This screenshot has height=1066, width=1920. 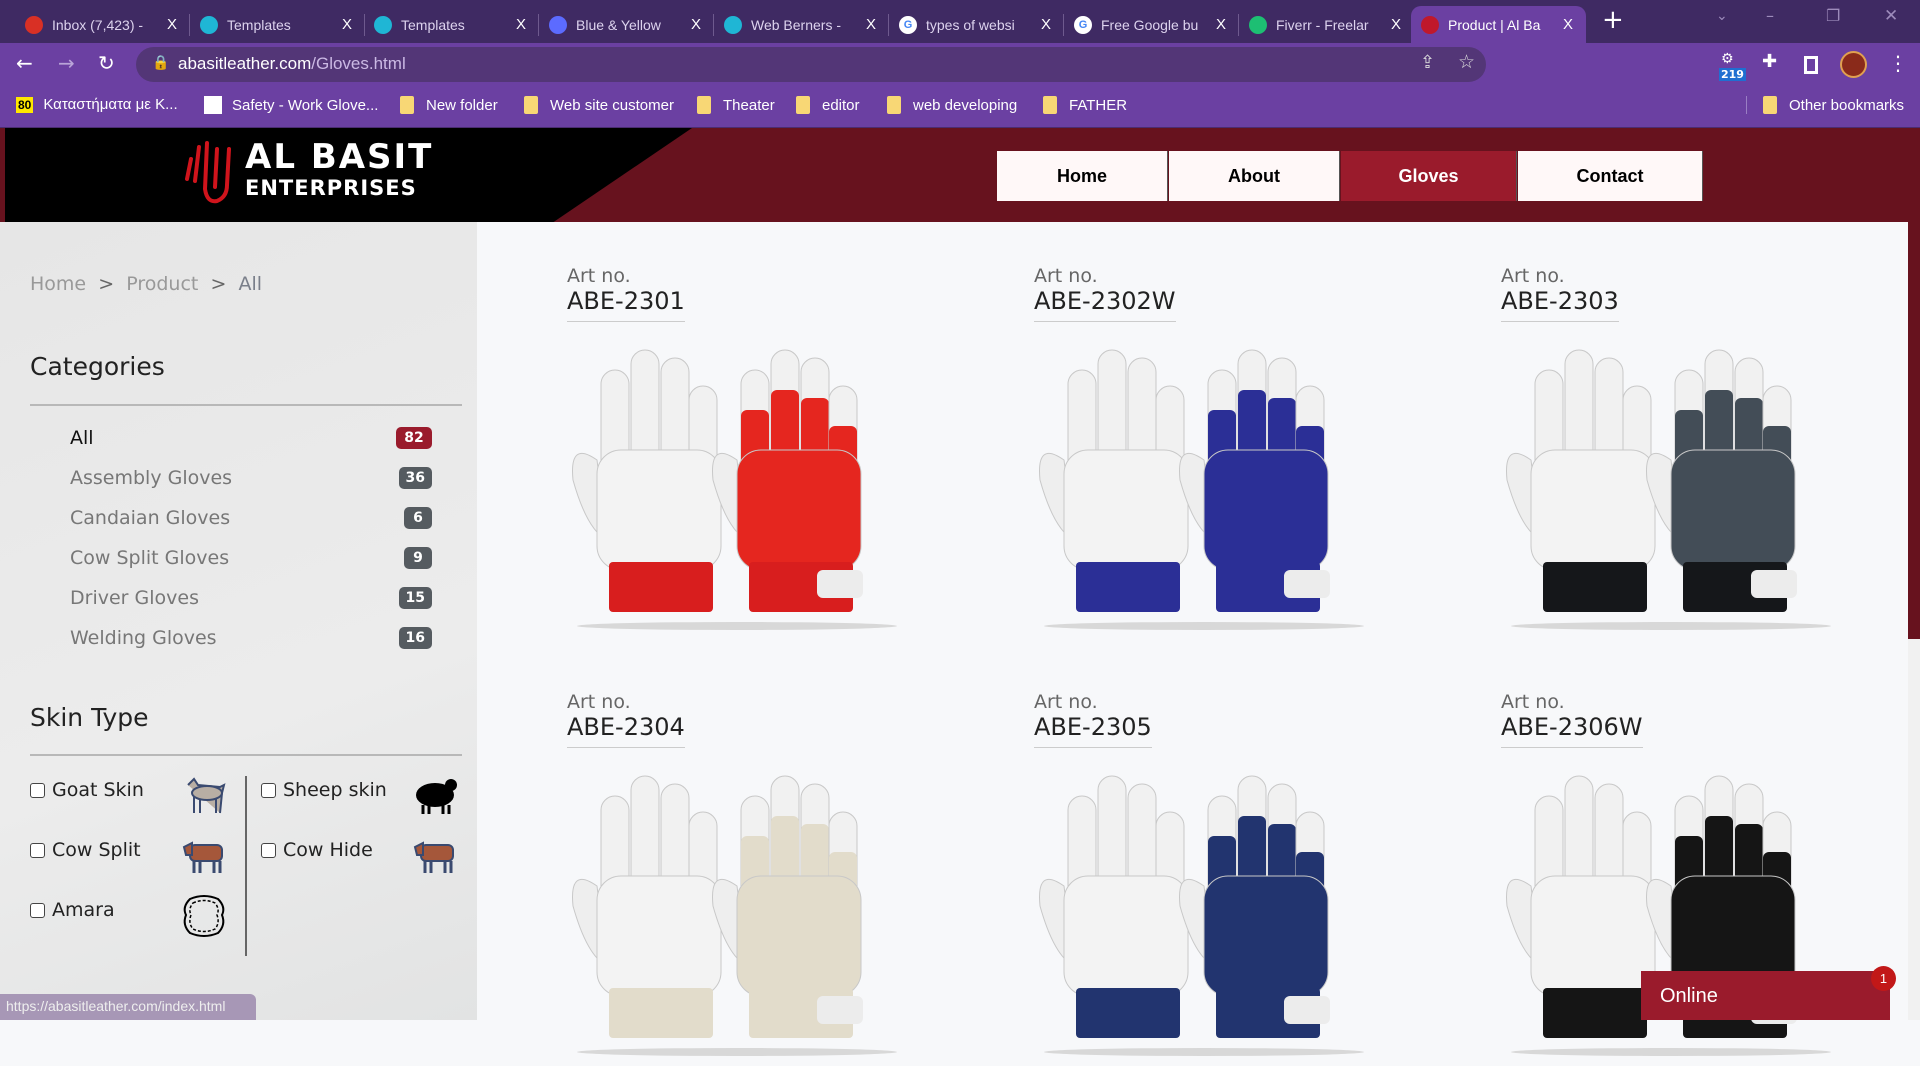 What do you see at coordinates (1727, 59) in the screenshot?
I see `extension-icon: ⚙` at bounding box center [1727, 59].